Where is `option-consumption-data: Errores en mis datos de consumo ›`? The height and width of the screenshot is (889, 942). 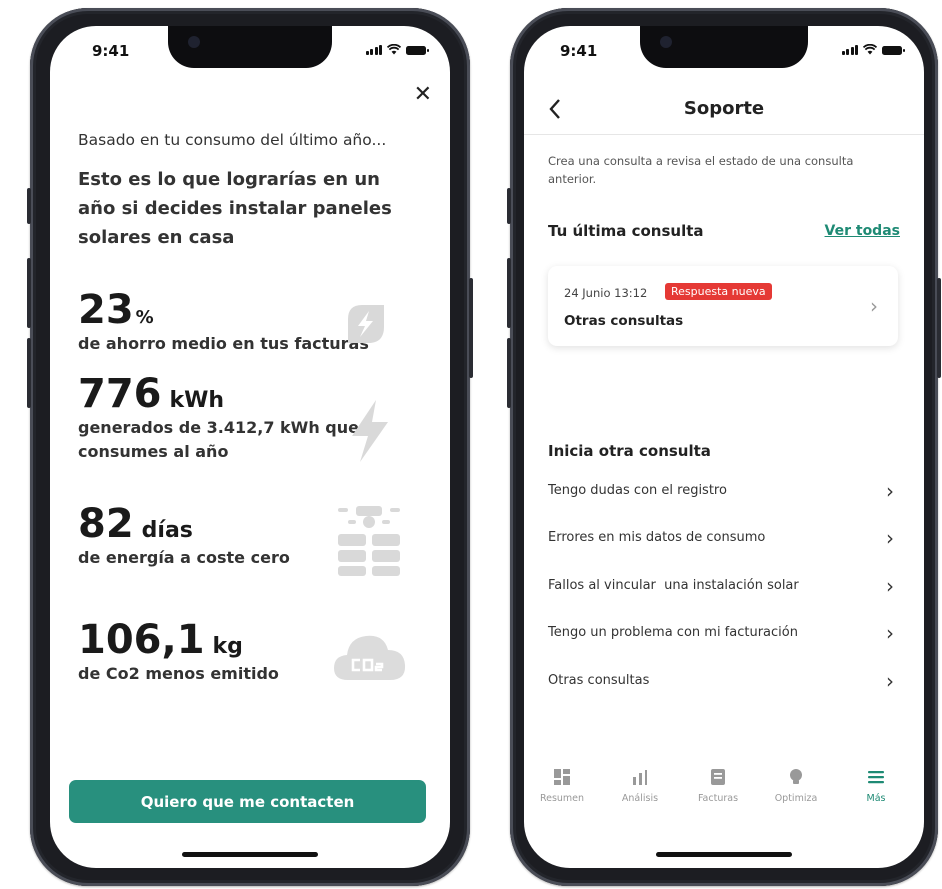
option-consumption-data: Errores en mis datos de consumo › is located at coordinates (723, 539).